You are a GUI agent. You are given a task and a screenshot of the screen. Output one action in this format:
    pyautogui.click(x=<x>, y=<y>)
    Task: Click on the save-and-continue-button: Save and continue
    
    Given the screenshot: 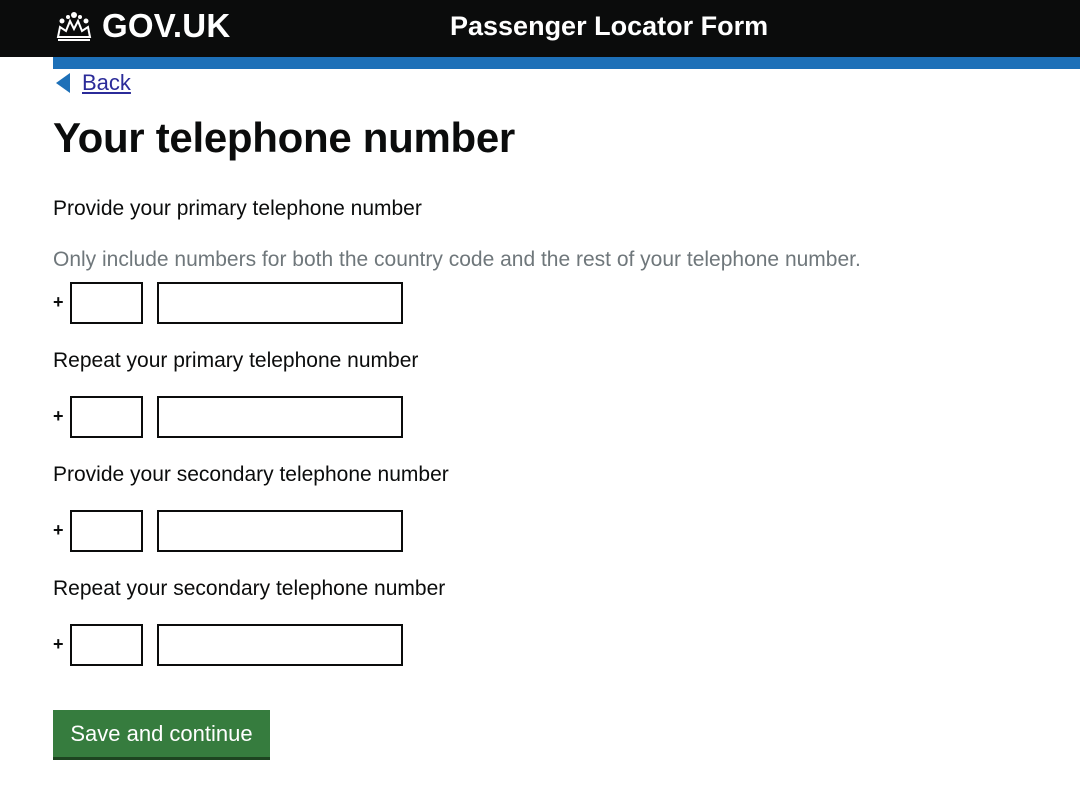 What is the action you would take?
    pyautogui.click(x=161, y=733)
    